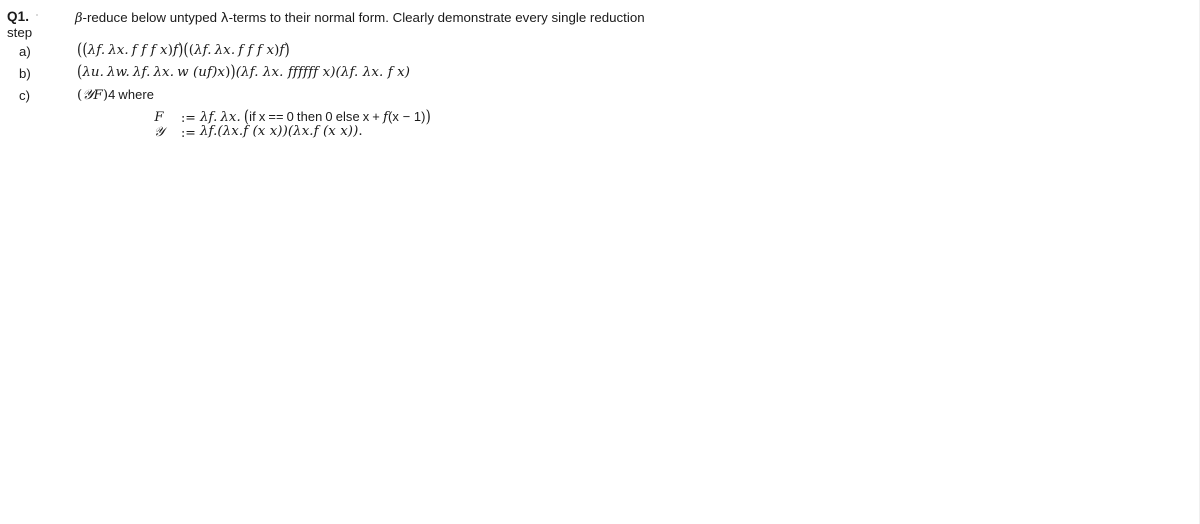 The height and width of the screenshot is (524, 1200). What do you see at coordinates (595, 98) in the screenshot?
I see `question-item-c: c) (𝒴F)4 where` at bounding box center [595, 98].